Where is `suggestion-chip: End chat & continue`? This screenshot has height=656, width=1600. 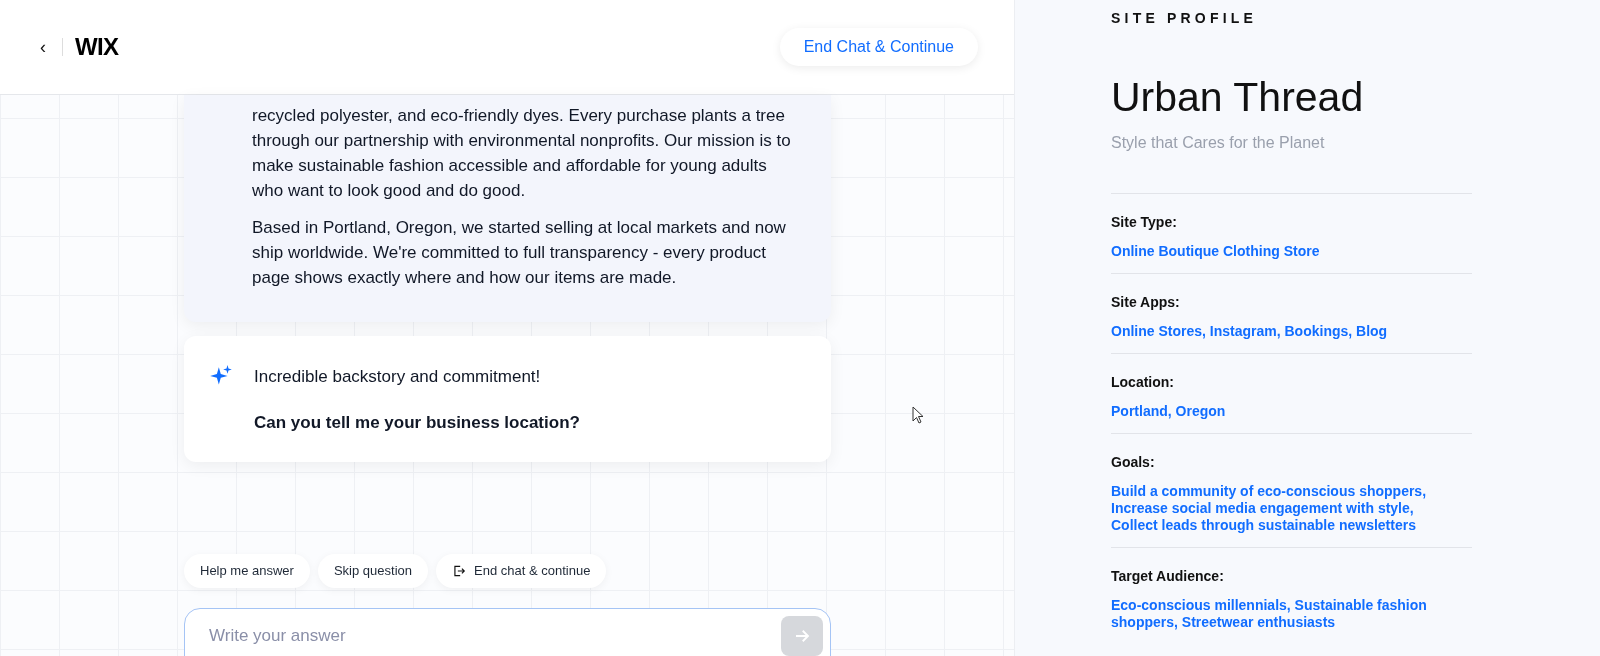 suggestion-chip: End chat & continue is located at coordinates (521, 571).